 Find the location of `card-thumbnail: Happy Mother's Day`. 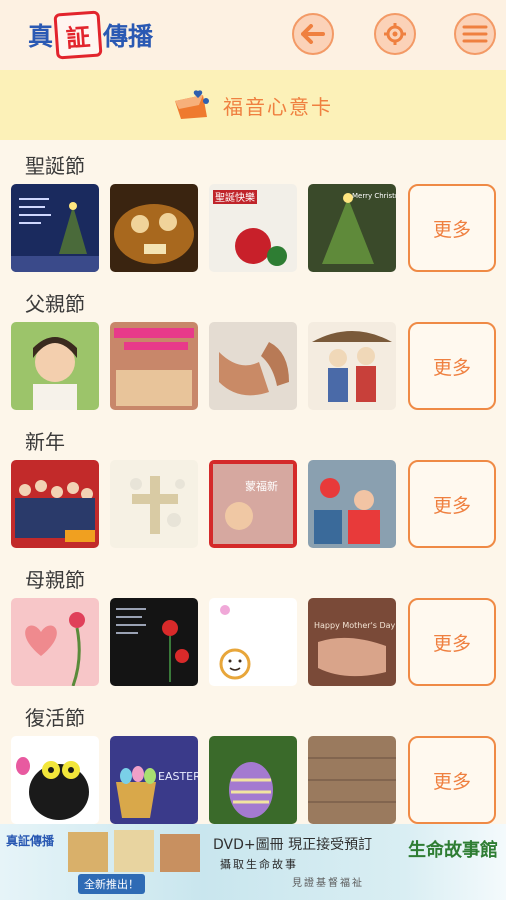

card-thumbnail: Happy Mother's Day is located at coordinates (352, 642).